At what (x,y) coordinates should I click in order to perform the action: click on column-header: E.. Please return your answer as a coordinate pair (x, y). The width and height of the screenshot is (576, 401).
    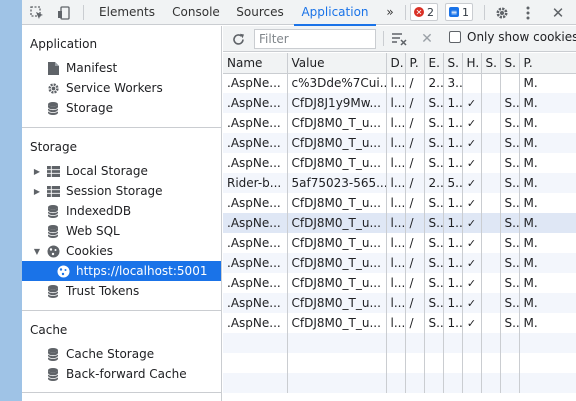
    Looking at the image, I should click on (434, 63).